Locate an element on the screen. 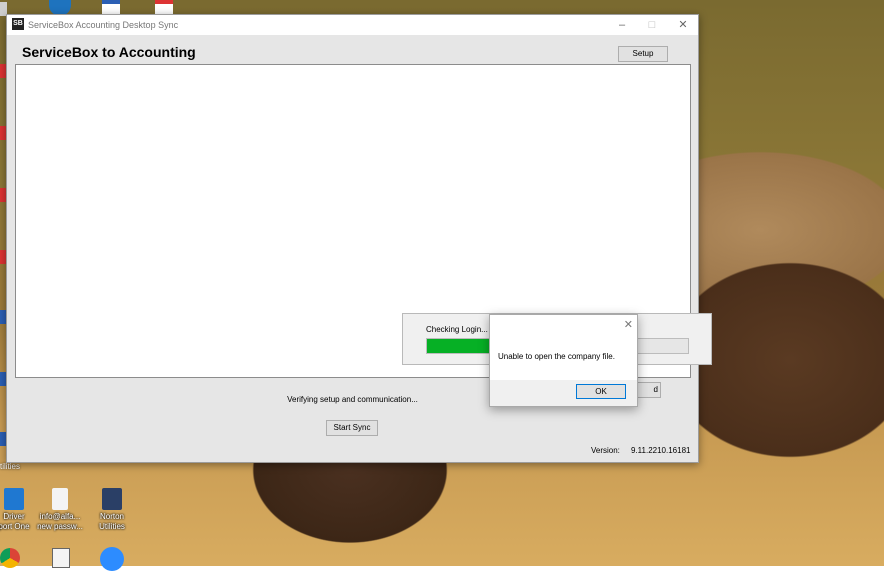 This screenshot has height=571, width=884. maximize-icon: □ is located at coordinates (652, 25).